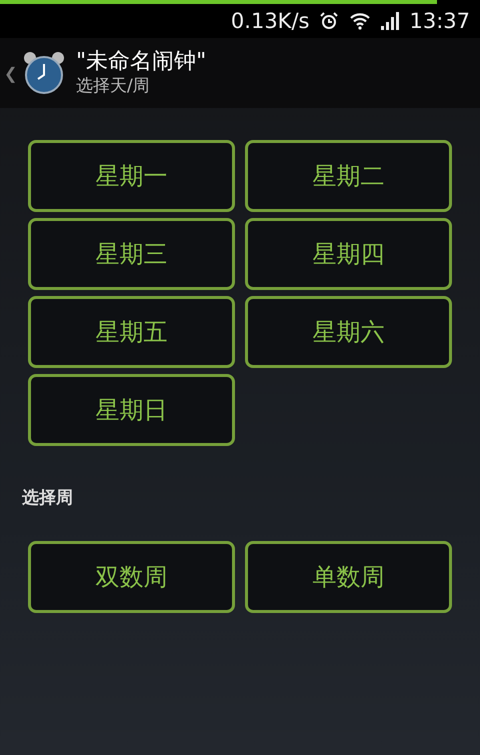  I want to click on network-speed: 0.13K/s, so click(270, 21).